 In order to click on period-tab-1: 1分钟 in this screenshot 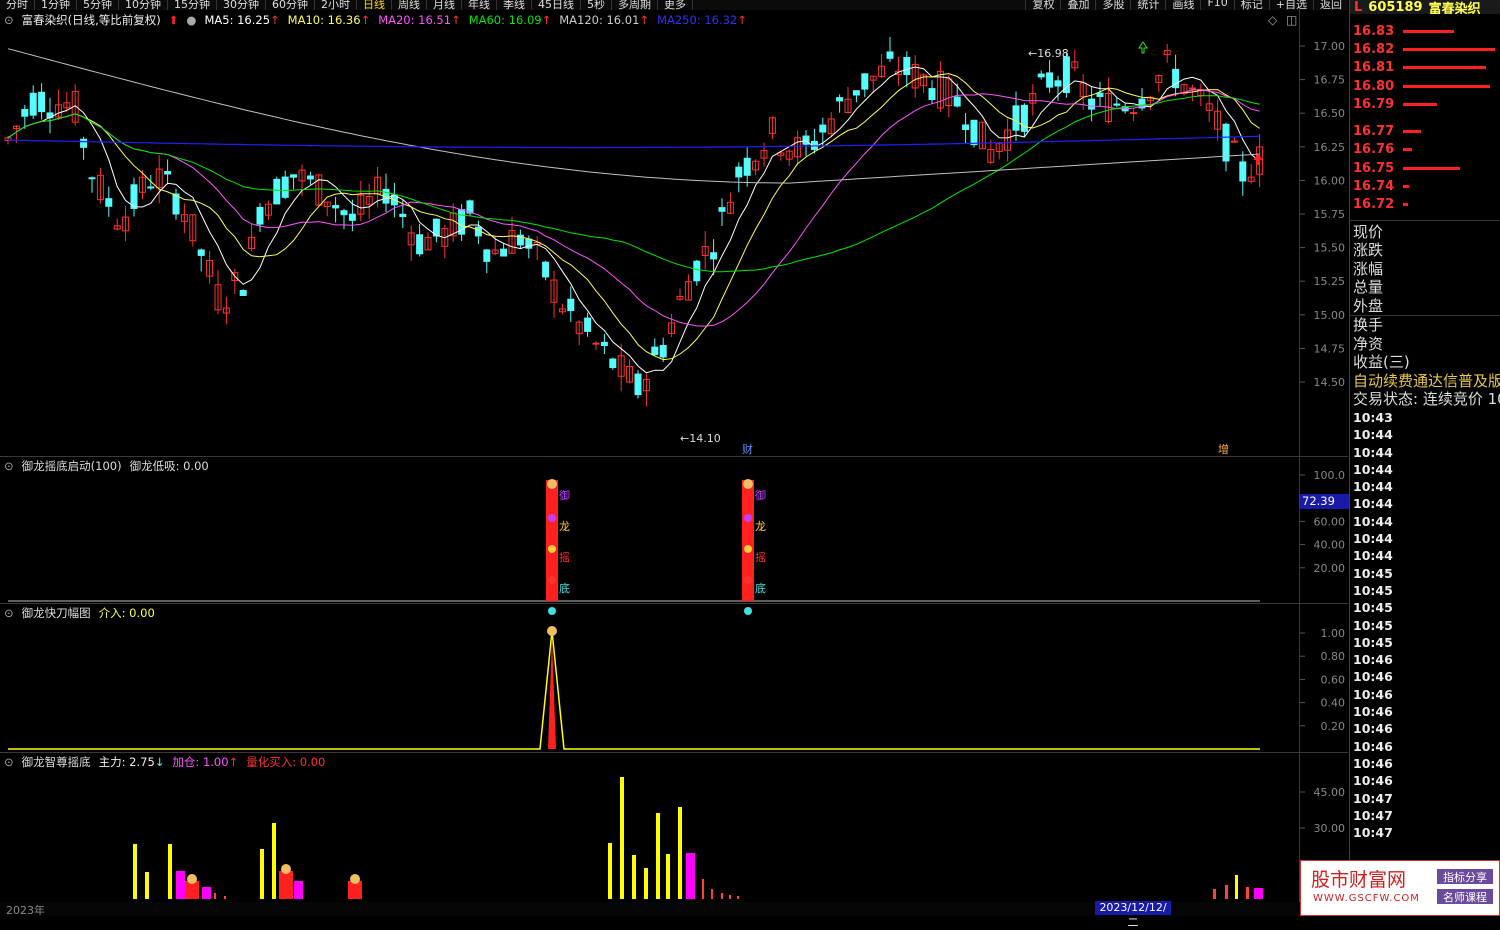, I will do `click(56, 5)`.